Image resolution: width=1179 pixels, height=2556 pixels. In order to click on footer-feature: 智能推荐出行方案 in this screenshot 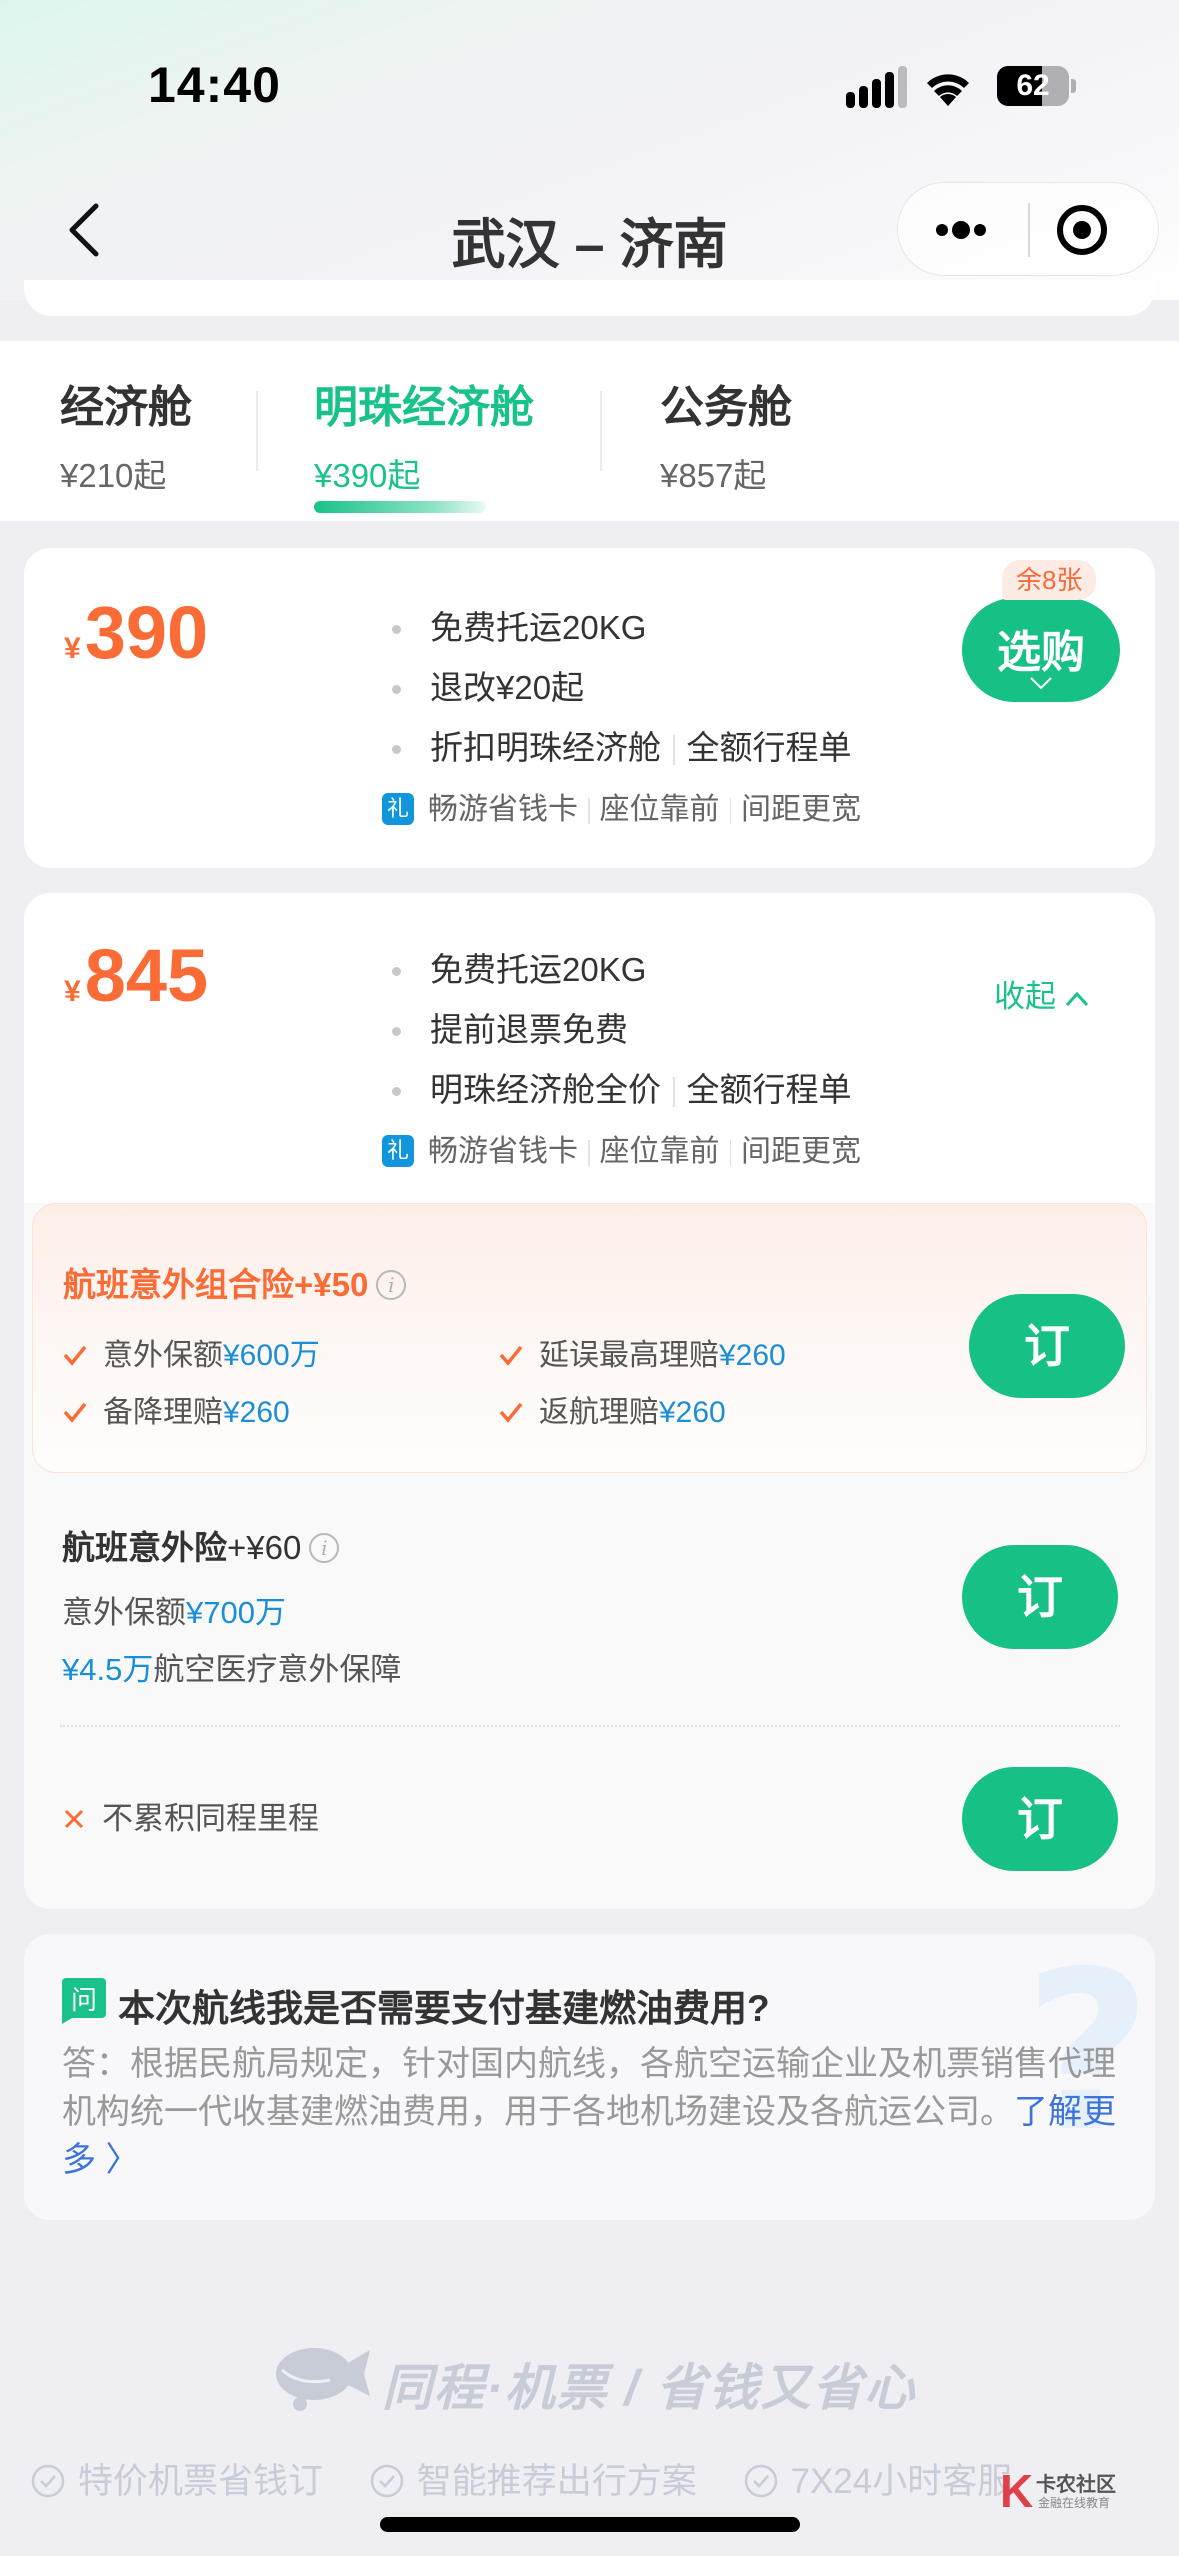, I will do `click(533, 2478)`.